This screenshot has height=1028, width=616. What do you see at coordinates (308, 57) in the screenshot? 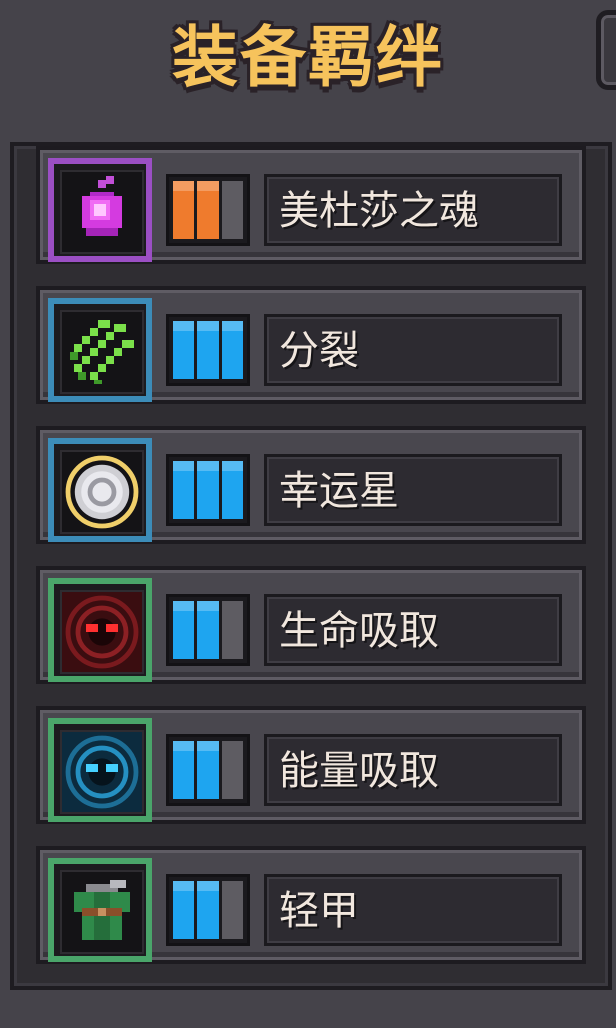
I see `page-title: 装备羁绊` at bounding box center [308, 57].